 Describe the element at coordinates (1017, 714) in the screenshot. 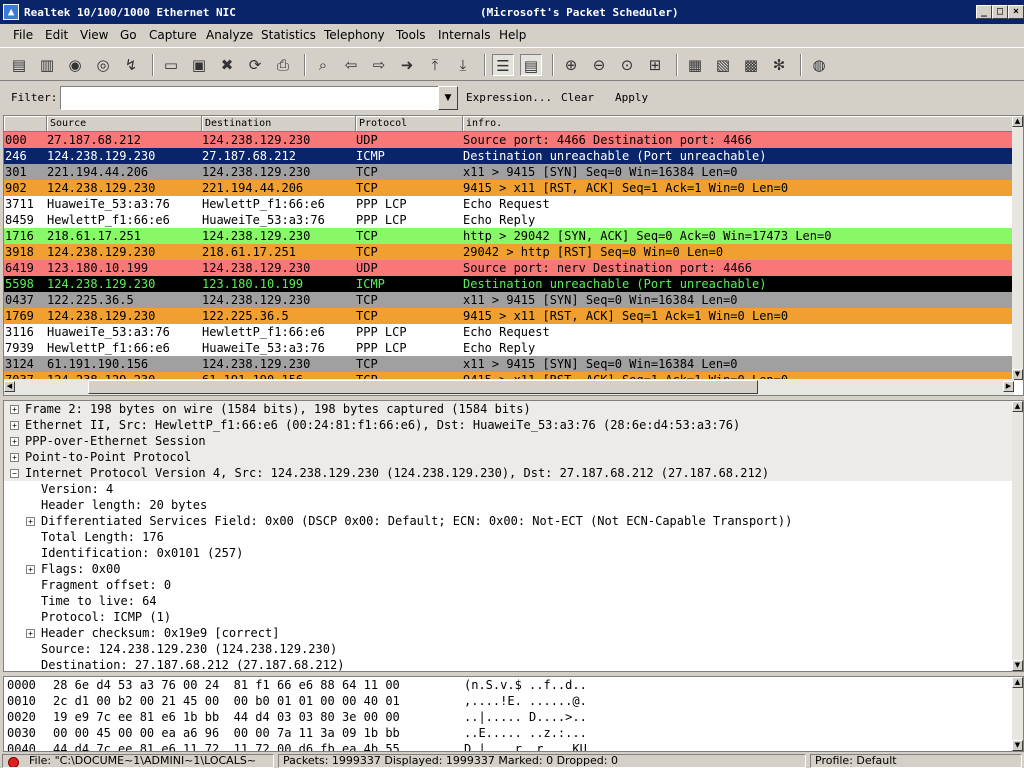

I see `hex-vscrollbar: ▲ ▼` at that location.